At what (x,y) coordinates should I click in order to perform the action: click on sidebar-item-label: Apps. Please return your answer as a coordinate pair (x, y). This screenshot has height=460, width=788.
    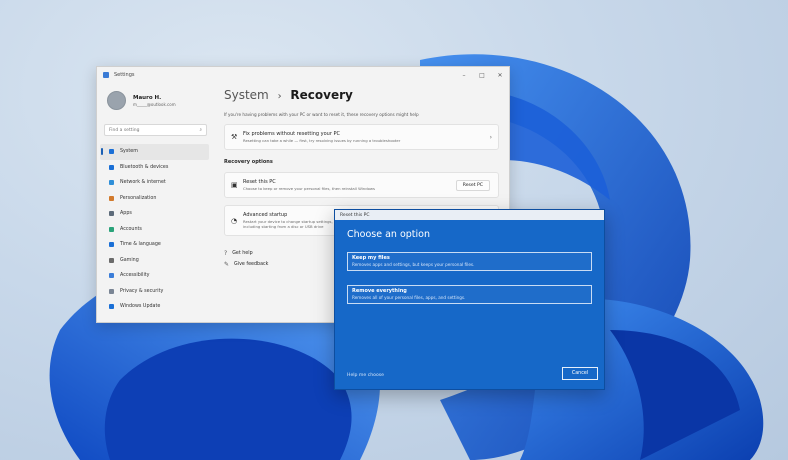
    Looking at the image, I should click on (126, 214).